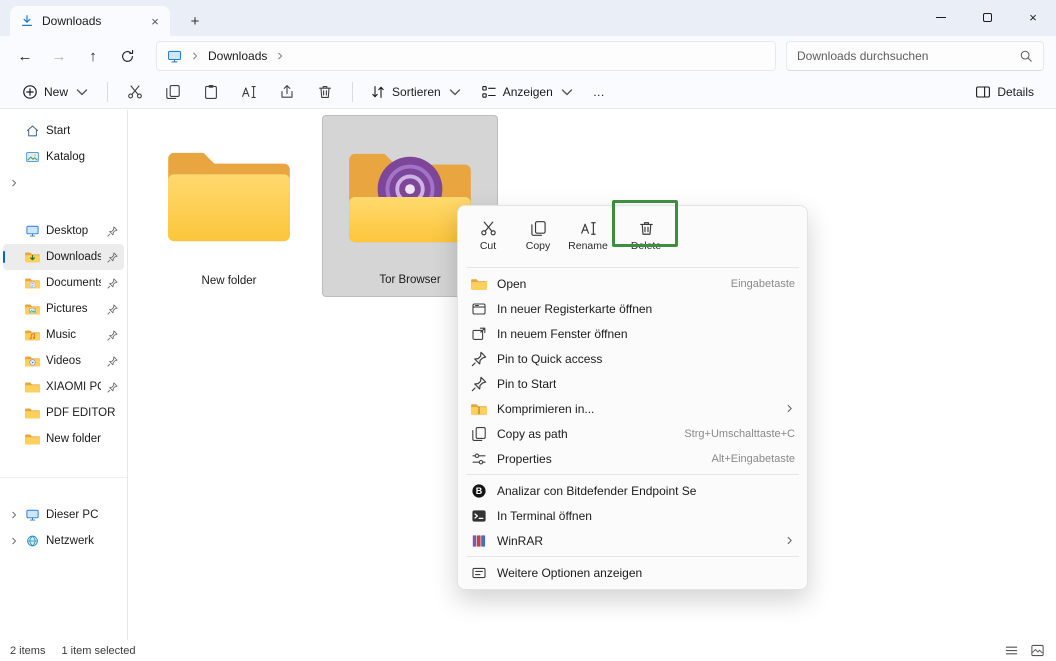 The image size is (1056, 661). I want to click on command-toolbar: New Sortieren Anzeigen … Details, so click(528, 92).